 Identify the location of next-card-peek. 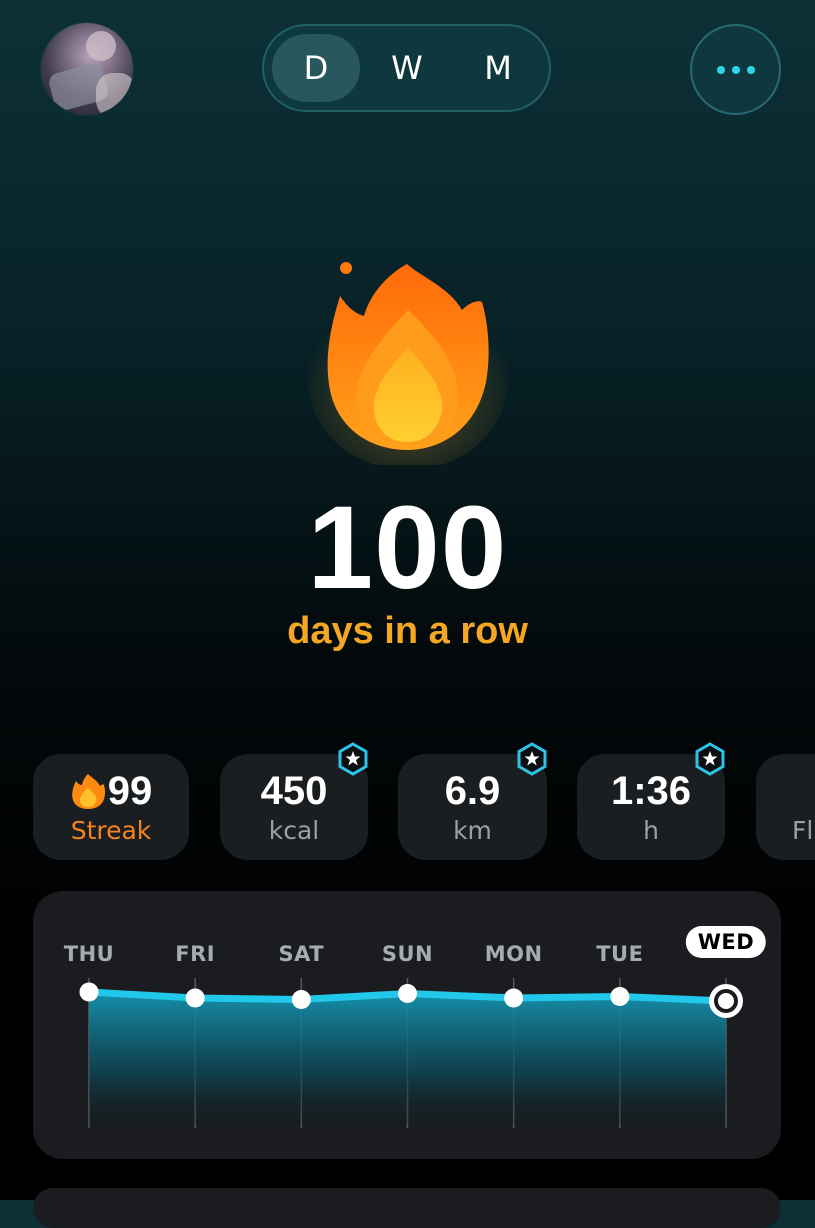
(407, 1208).